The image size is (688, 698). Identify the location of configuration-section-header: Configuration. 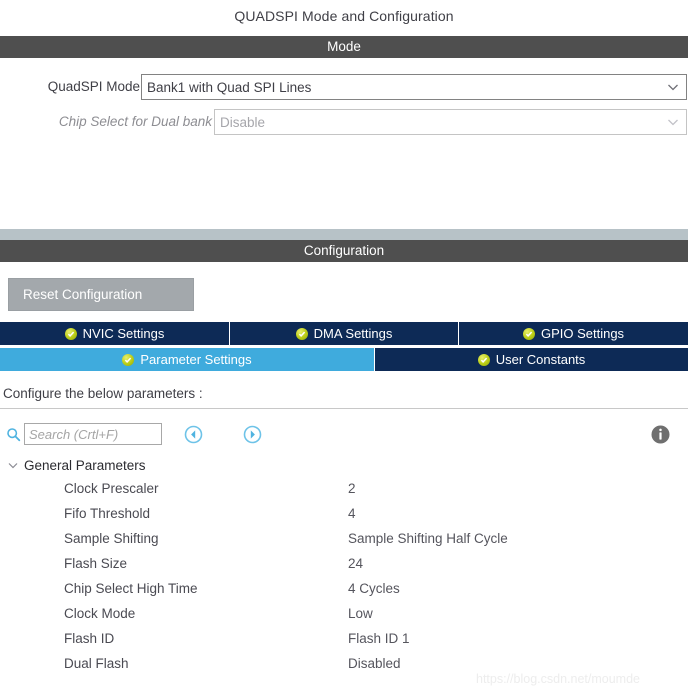
(344, 251).